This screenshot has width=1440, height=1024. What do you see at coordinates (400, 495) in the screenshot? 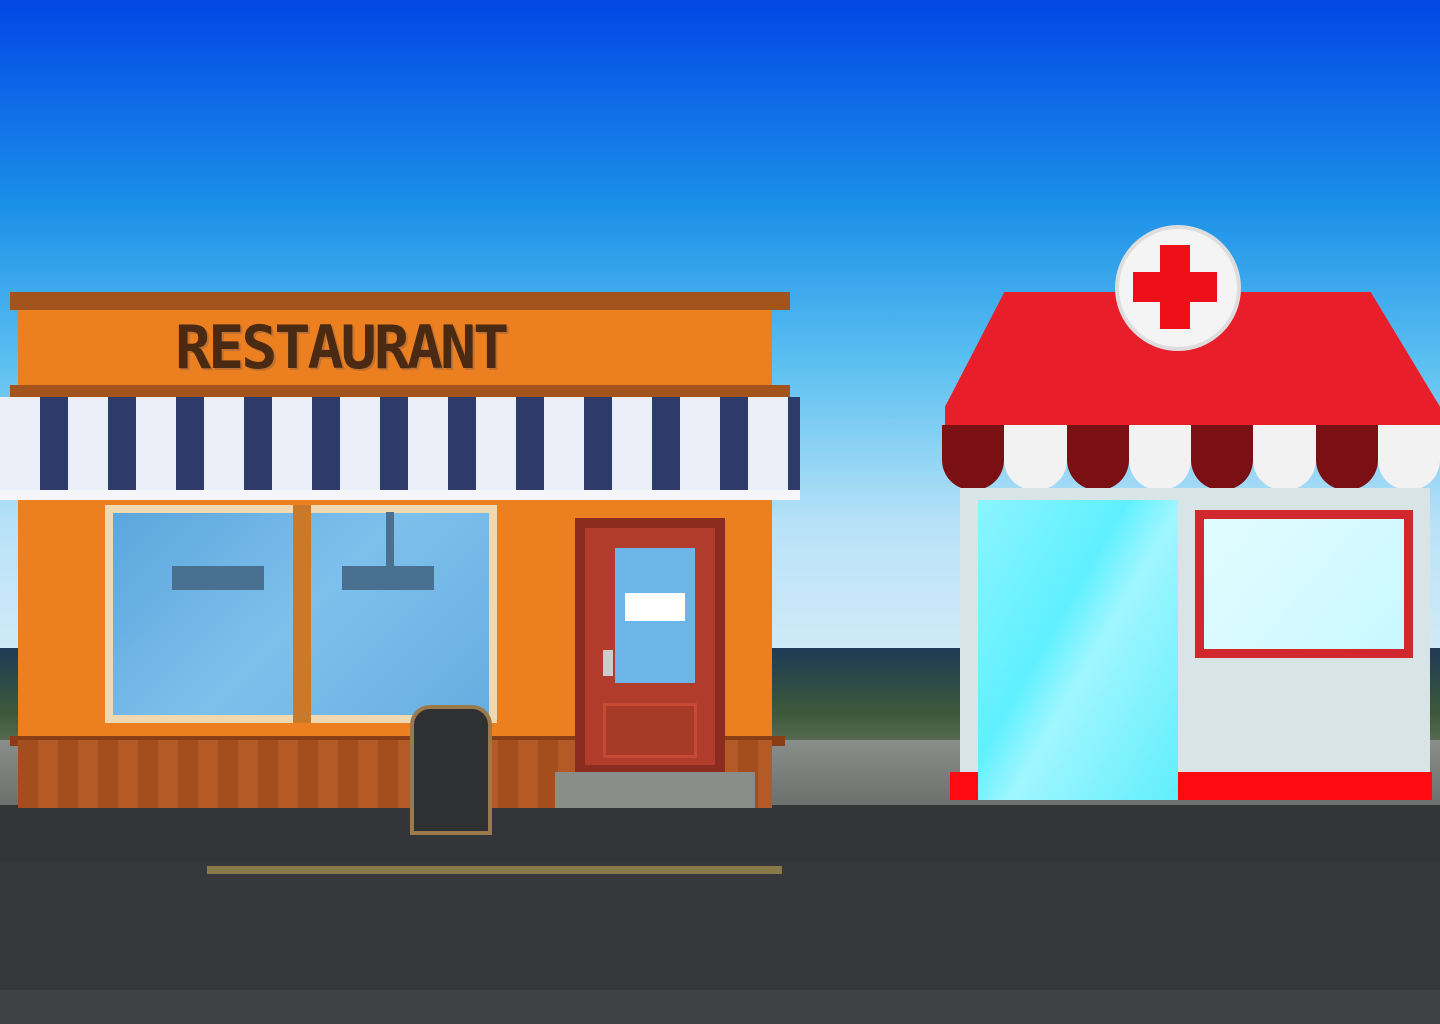
I see `awning-edge` at bounding box center [400, 495].